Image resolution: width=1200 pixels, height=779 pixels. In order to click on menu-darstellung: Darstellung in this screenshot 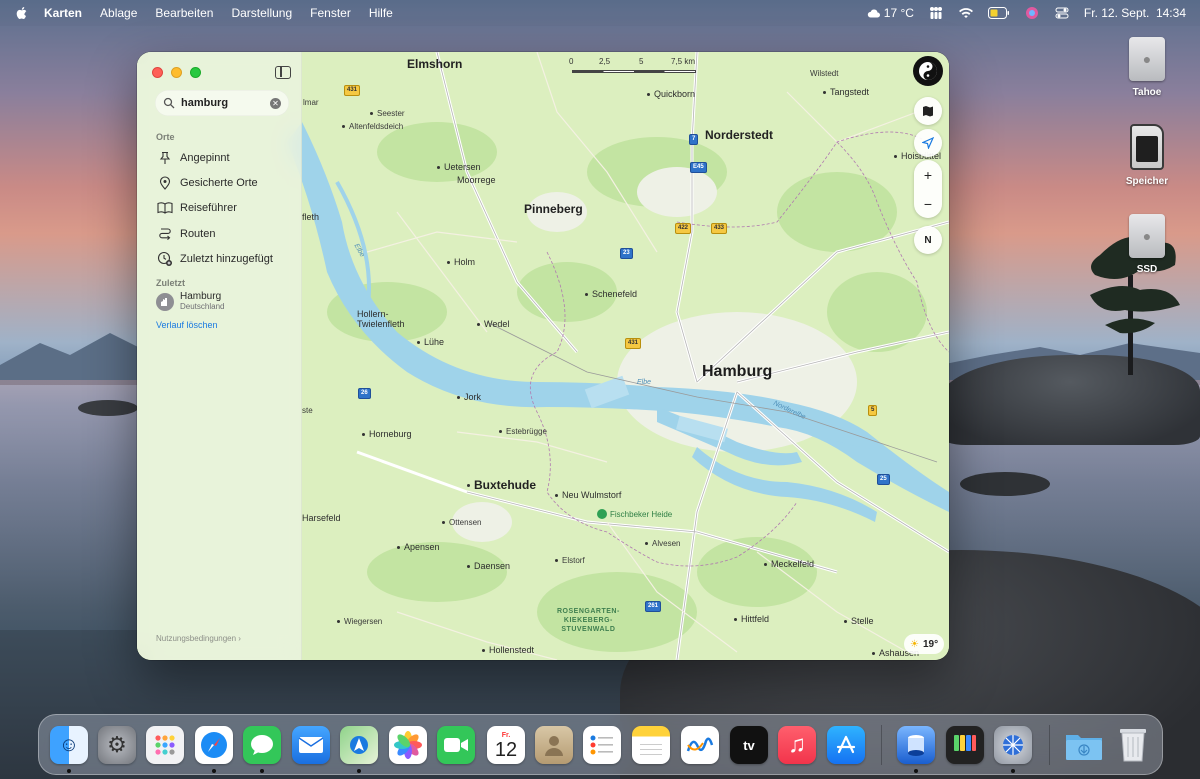, I will do `click(261, 13)`.